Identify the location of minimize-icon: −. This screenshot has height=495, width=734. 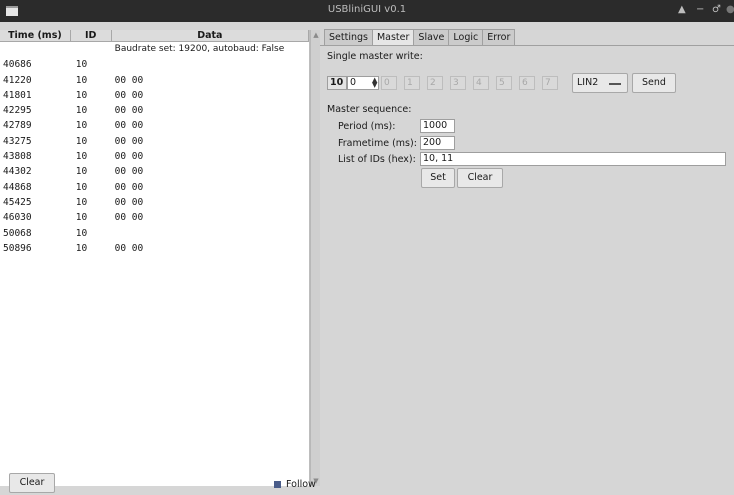
(700, 9).